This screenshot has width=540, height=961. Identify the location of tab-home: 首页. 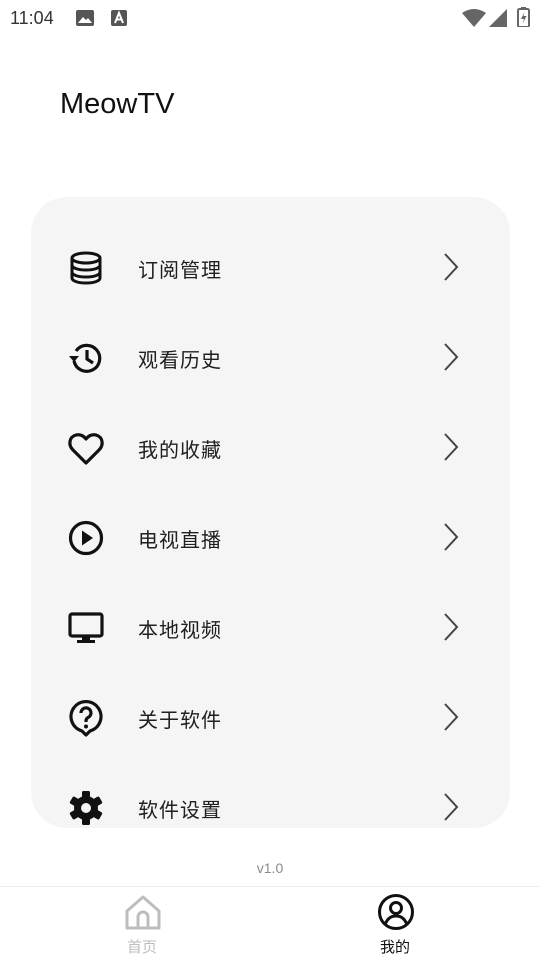
(142, 924).